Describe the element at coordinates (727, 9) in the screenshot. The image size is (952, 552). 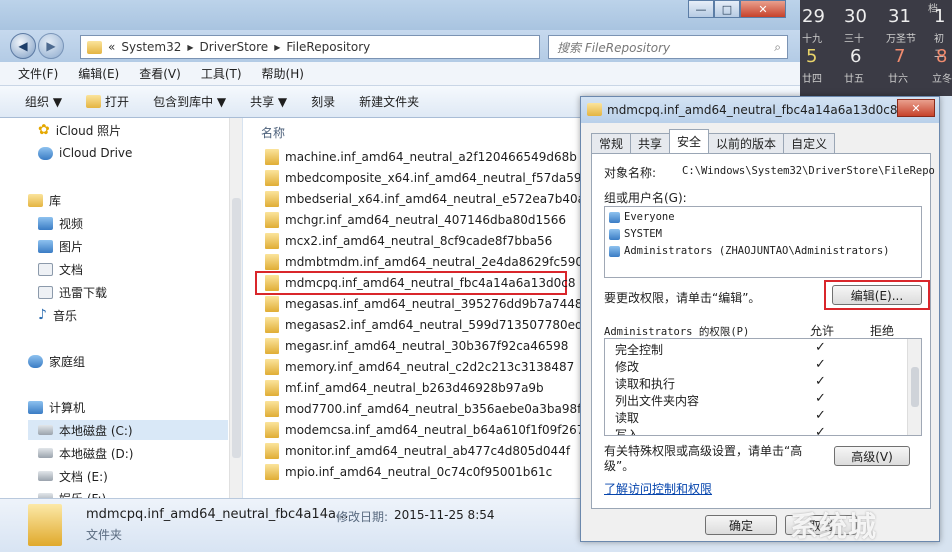
I see `maximize-button: □` at that location.